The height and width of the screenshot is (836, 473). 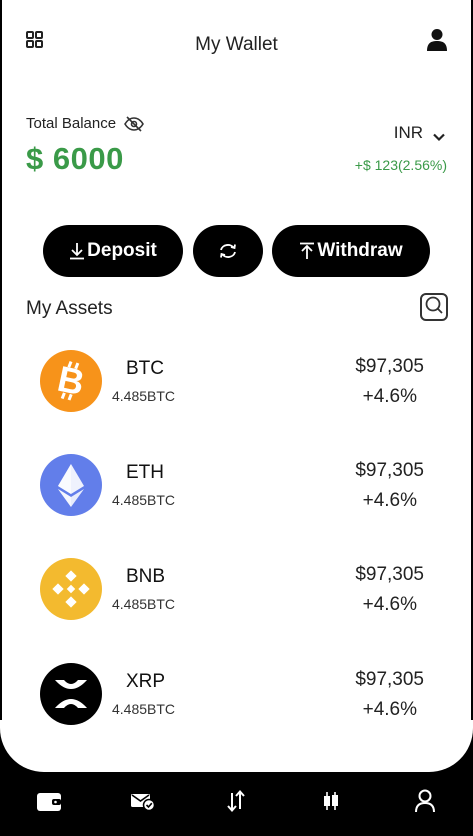 I want to click on currency-selector: INR, so click(x=419, y=133).